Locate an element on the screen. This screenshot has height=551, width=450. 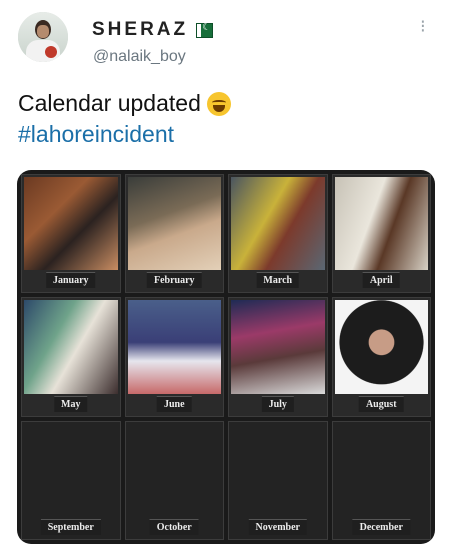
month-tile-september: September is located at coordinates (71, 480).